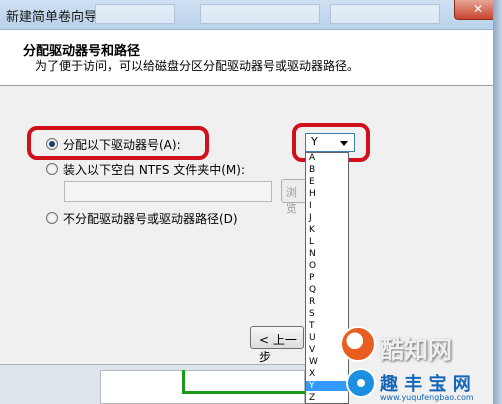 This screenshot has width=502, height=404. What do you see at coordinates (416, 350) in the screenshot?
I see `watermark-brand1: 酷知网` at bounding box center [416, 350].